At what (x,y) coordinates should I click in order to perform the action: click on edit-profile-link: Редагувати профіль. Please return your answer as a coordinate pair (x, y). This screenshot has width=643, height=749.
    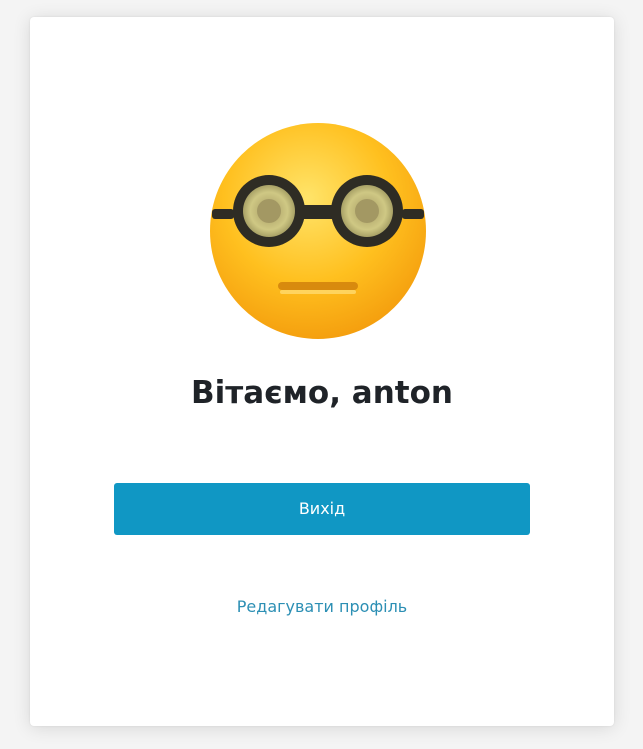
    Looking at the image, I should click on (322, 607).